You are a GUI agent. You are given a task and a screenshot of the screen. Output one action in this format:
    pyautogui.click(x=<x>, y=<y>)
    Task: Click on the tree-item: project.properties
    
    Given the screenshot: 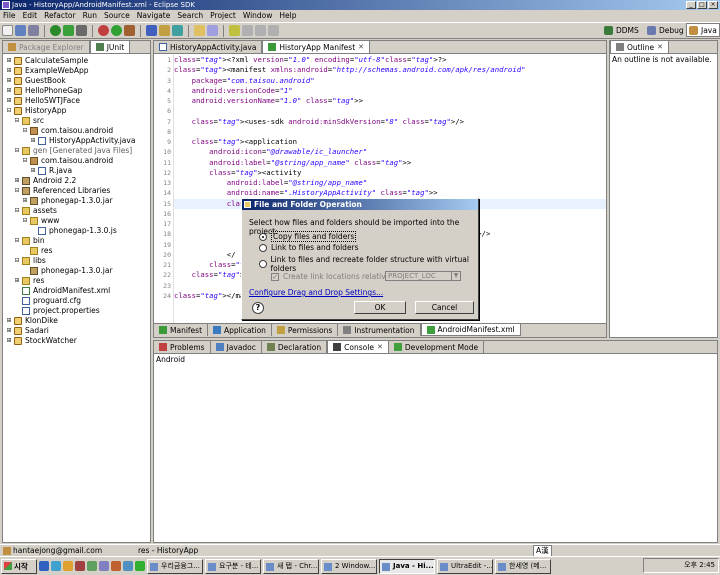 What is the action you would take?
    pyautogui.click(x=76, y=311)
    